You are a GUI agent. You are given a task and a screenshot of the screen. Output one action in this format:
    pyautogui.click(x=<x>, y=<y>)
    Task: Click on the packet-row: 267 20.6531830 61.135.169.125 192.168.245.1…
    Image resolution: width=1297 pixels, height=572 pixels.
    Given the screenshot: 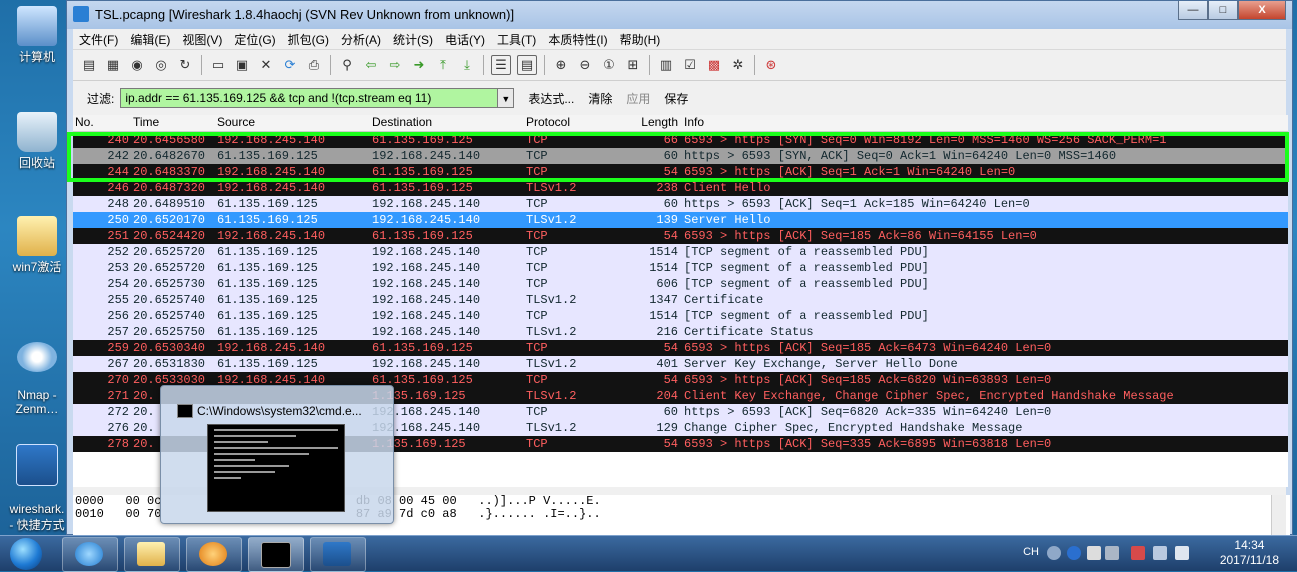 What is the action you would take?
    pyautogui.click(x=680, y=364)
    